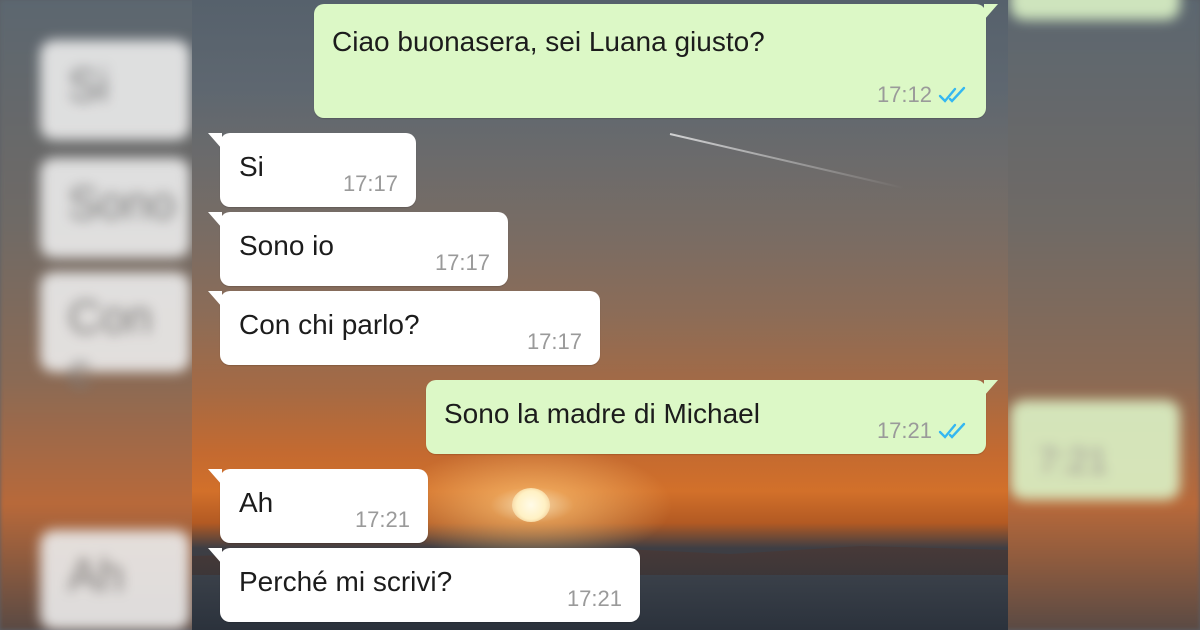  I want to click on outgoing-message: Ciao buonasera, sei Luana giusto? 17:12, so click(656, 61).